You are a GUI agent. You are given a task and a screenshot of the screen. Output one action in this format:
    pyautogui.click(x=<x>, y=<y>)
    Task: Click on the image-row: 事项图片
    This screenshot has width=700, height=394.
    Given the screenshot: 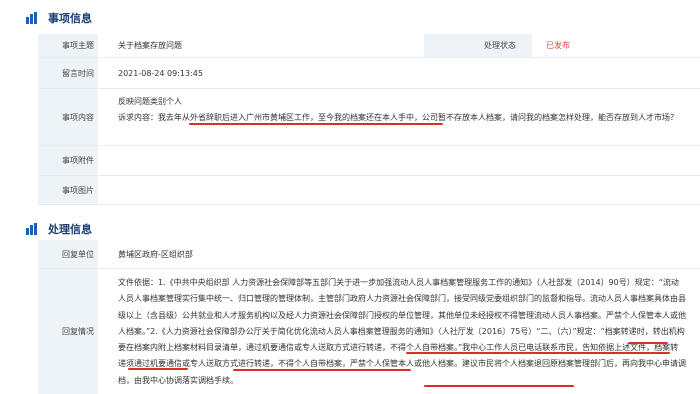 What is the action you would take?
    pyautogui.click(x=369, y=190)
    